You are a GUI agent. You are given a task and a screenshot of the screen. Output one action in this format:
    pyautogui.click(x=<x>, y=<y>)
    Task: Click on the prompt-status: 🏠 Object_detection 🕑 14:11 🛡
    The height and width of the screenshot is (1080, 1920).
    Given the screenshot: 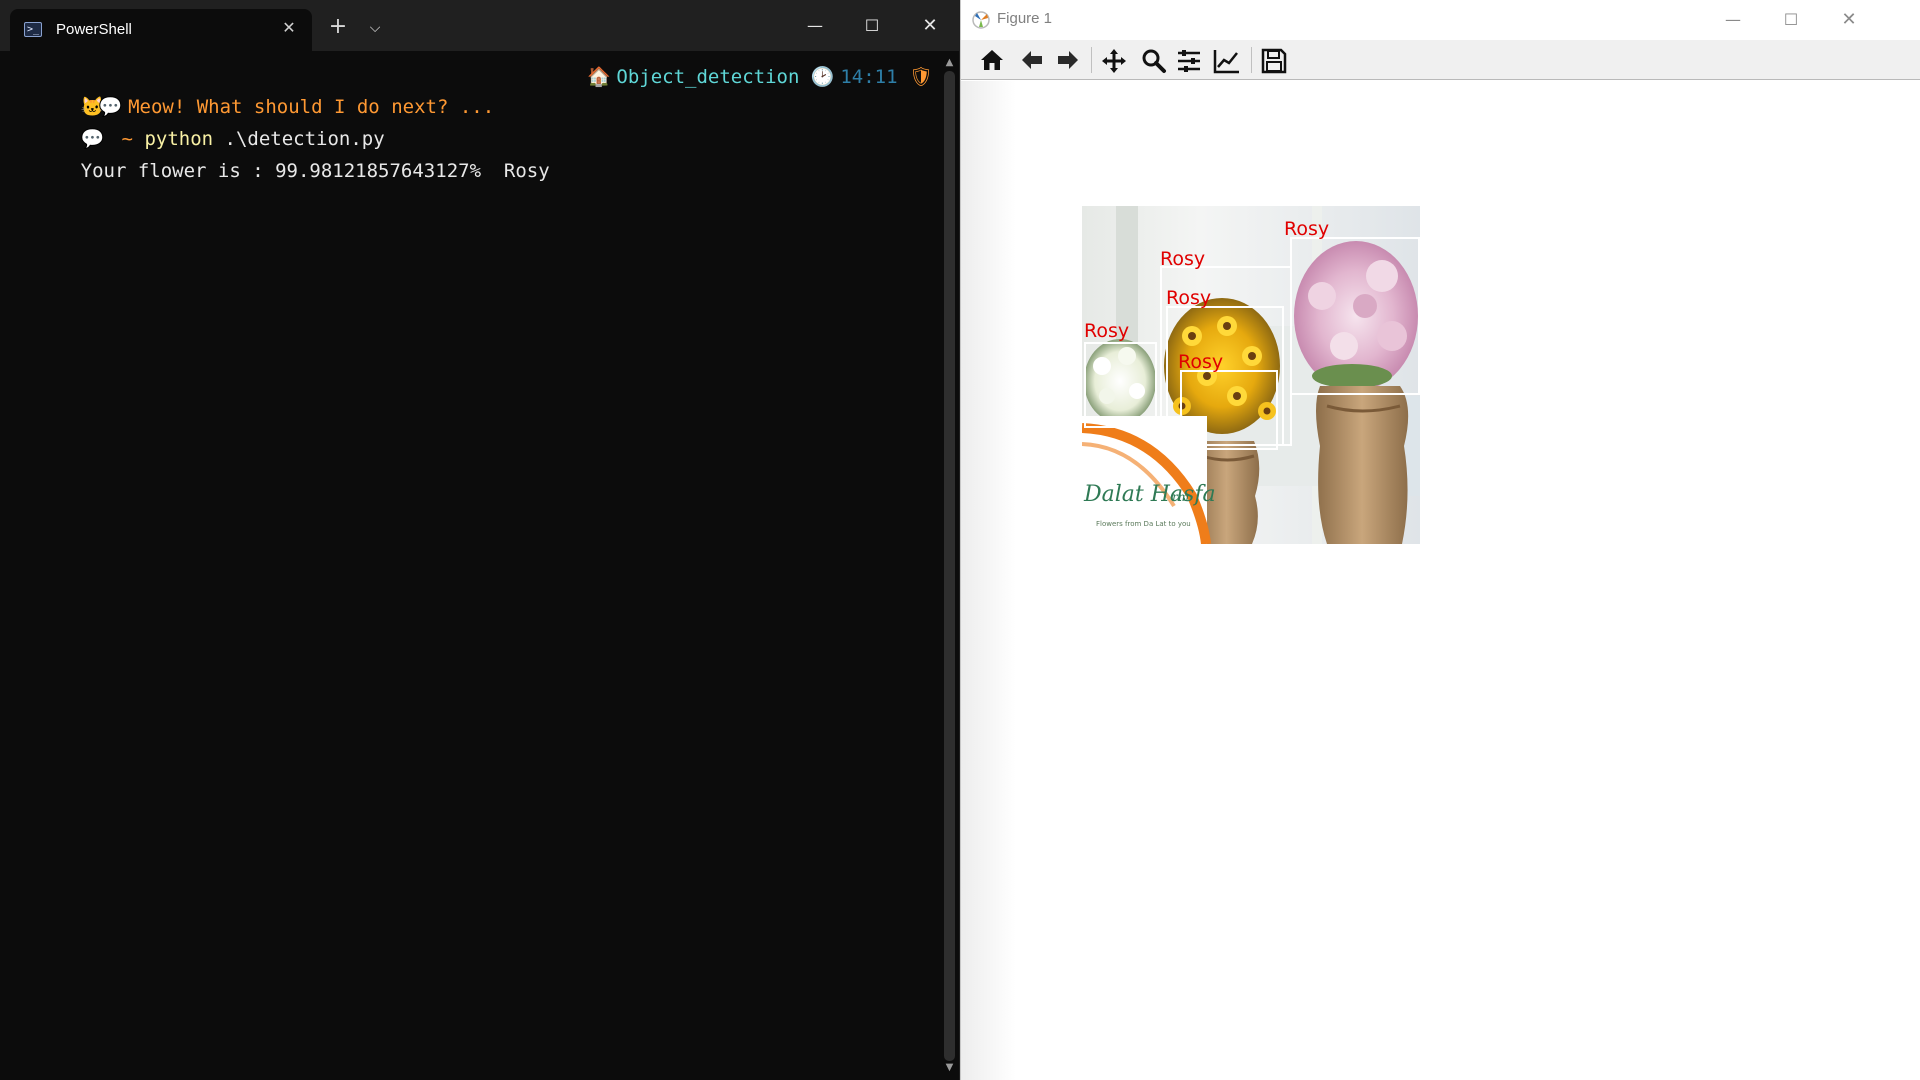 What is the action you would take?
    pyautogui.click(x=760, y=77)
    